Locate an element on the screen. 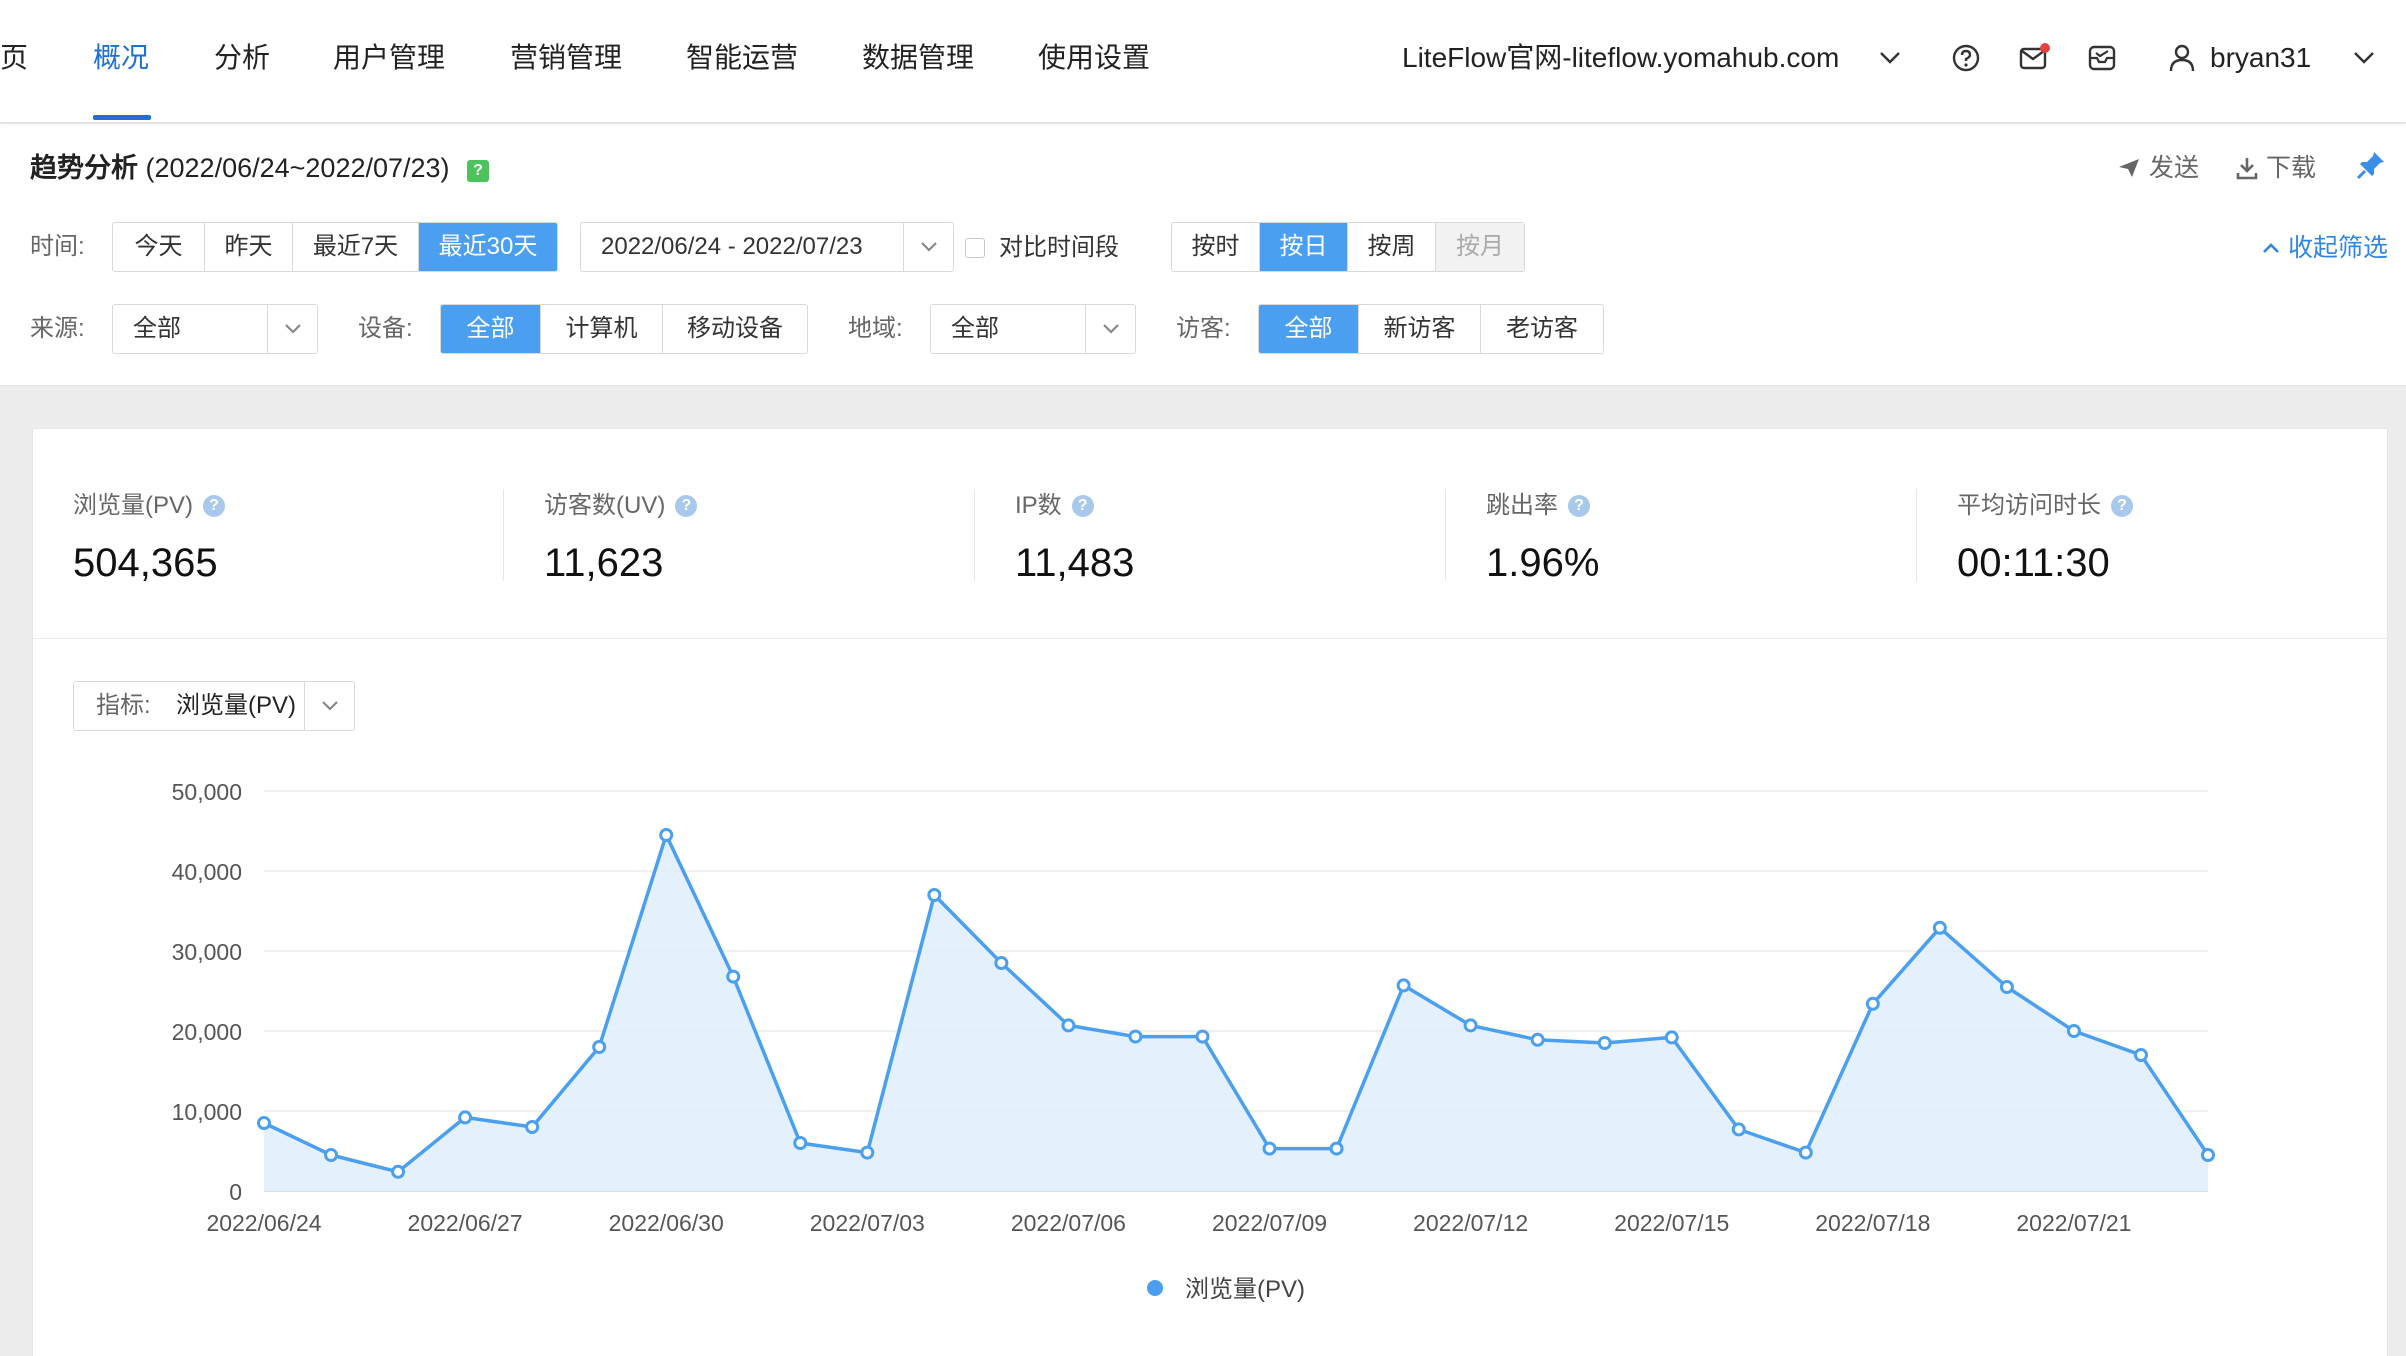 The height and width of the screenshot is (1356, 2406). compare-period-checkbox: 对比时间段 is located at coordinates (1042, 248).